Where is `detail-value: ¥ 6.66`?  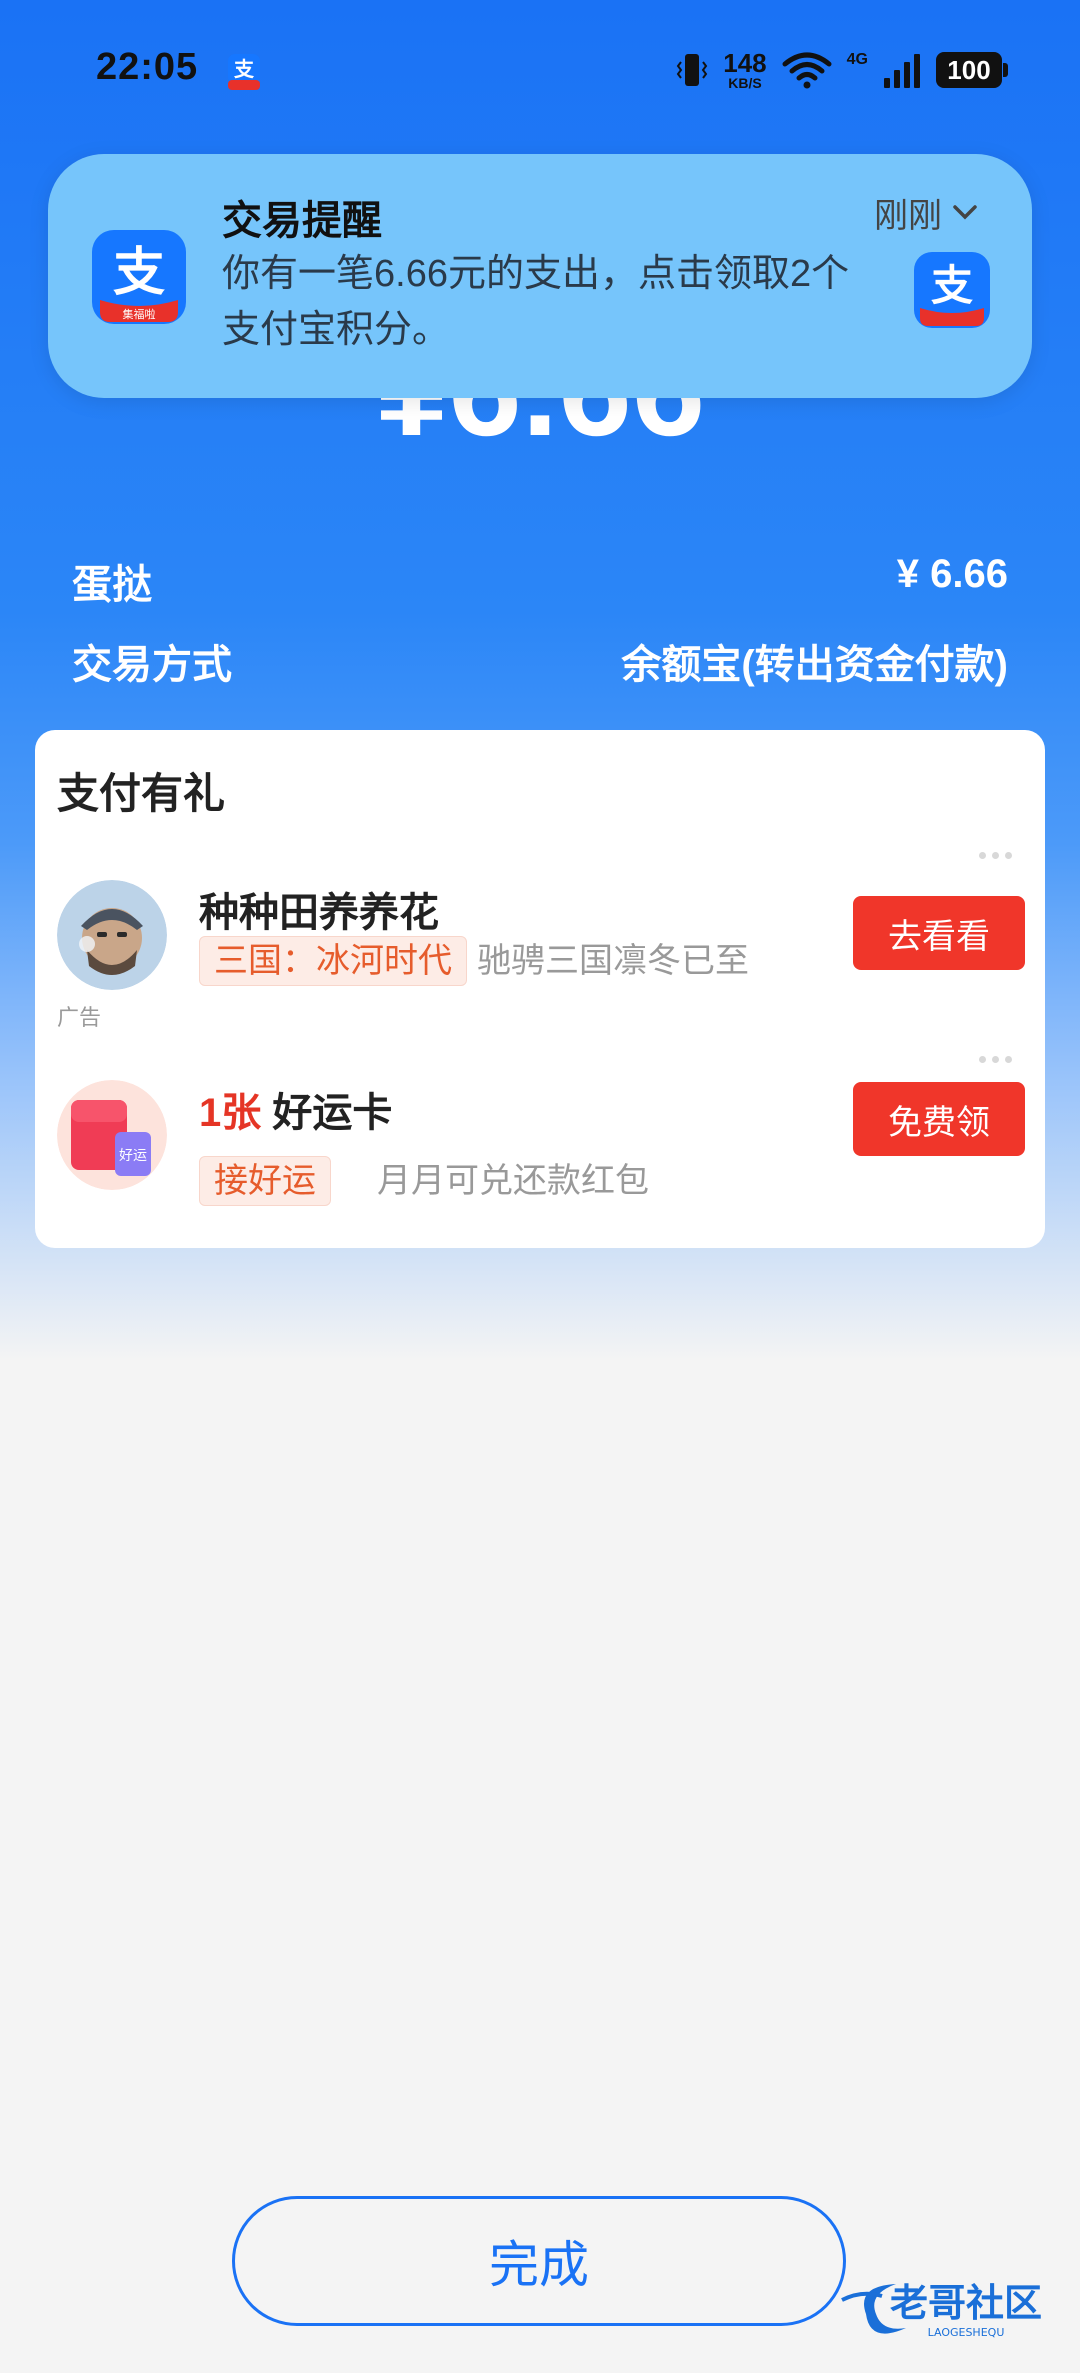 detail-value: ¥ 6.66 is located at coordinates (952, 574).